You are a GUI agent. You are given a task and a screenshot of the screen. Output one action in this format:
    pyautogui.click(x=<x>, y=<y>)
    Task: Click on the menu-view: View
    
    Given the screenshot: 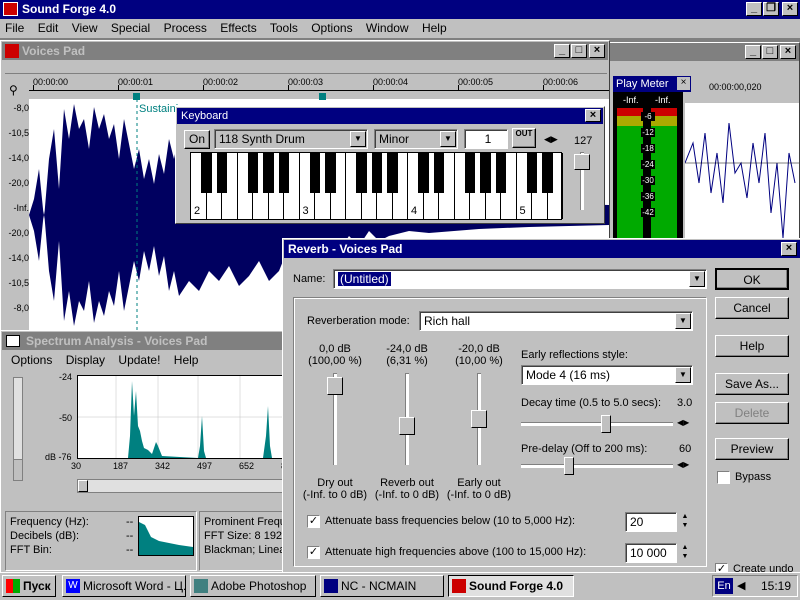 What is the action you would take?
    pyautogui.click(x=85, y=28)
    